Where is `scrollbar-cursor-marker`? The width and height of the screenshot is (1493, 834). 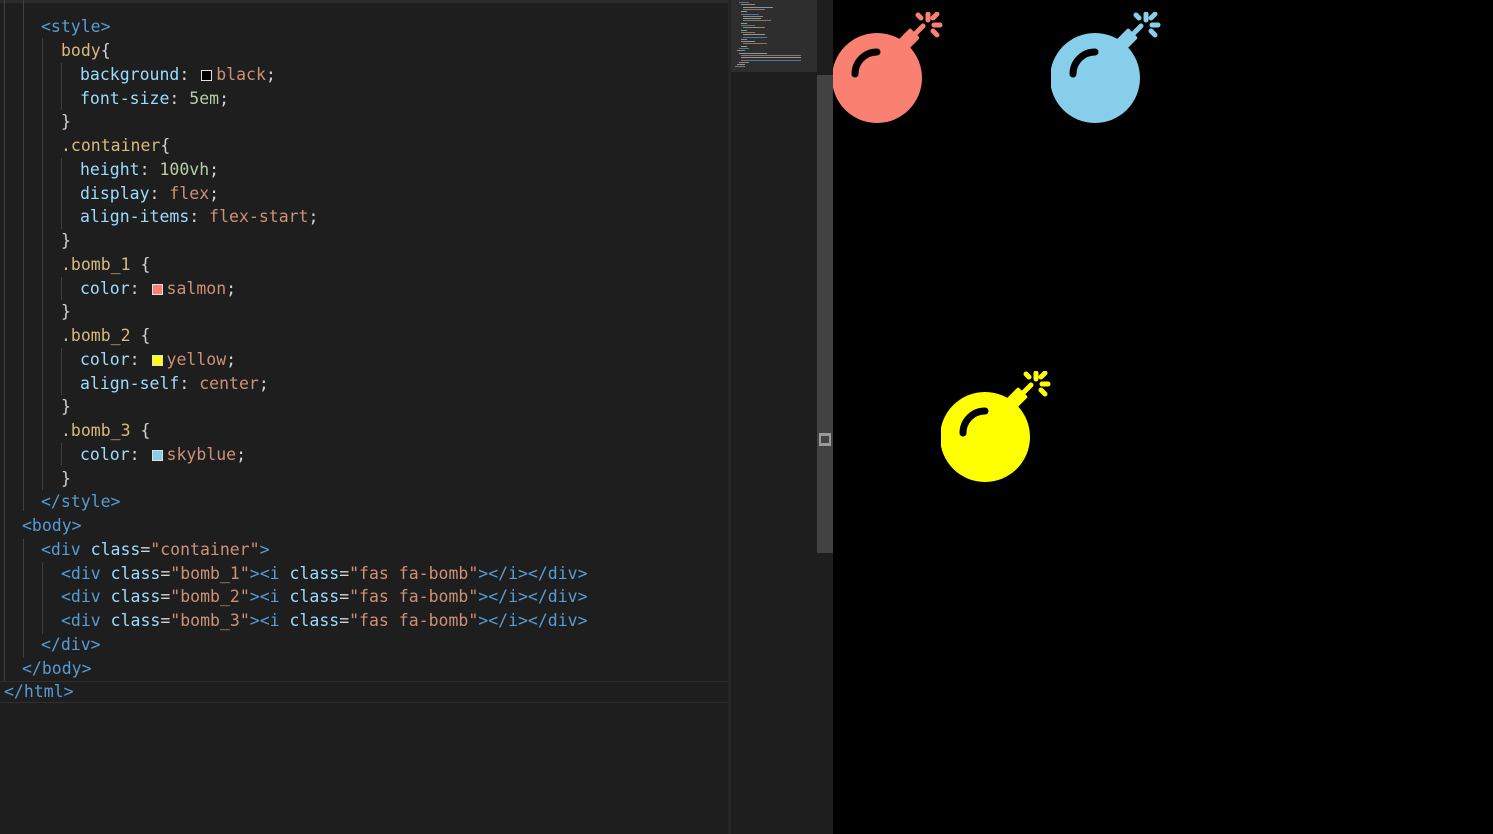 scrollbar-cursor-marker is located at coordinates (825, 439).